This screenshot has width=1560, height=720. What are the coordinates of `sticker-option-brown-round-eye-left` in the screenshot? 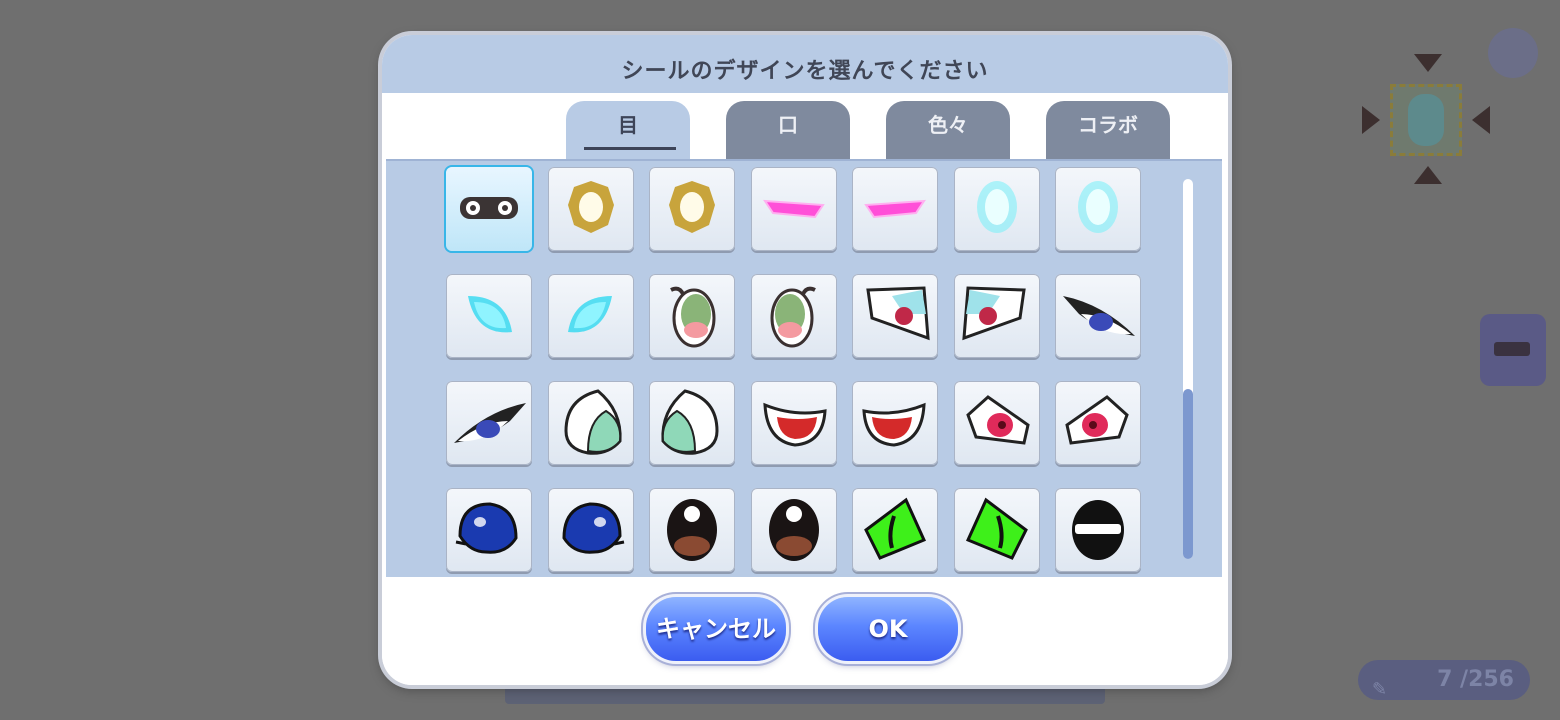 It's located at (692, 530).